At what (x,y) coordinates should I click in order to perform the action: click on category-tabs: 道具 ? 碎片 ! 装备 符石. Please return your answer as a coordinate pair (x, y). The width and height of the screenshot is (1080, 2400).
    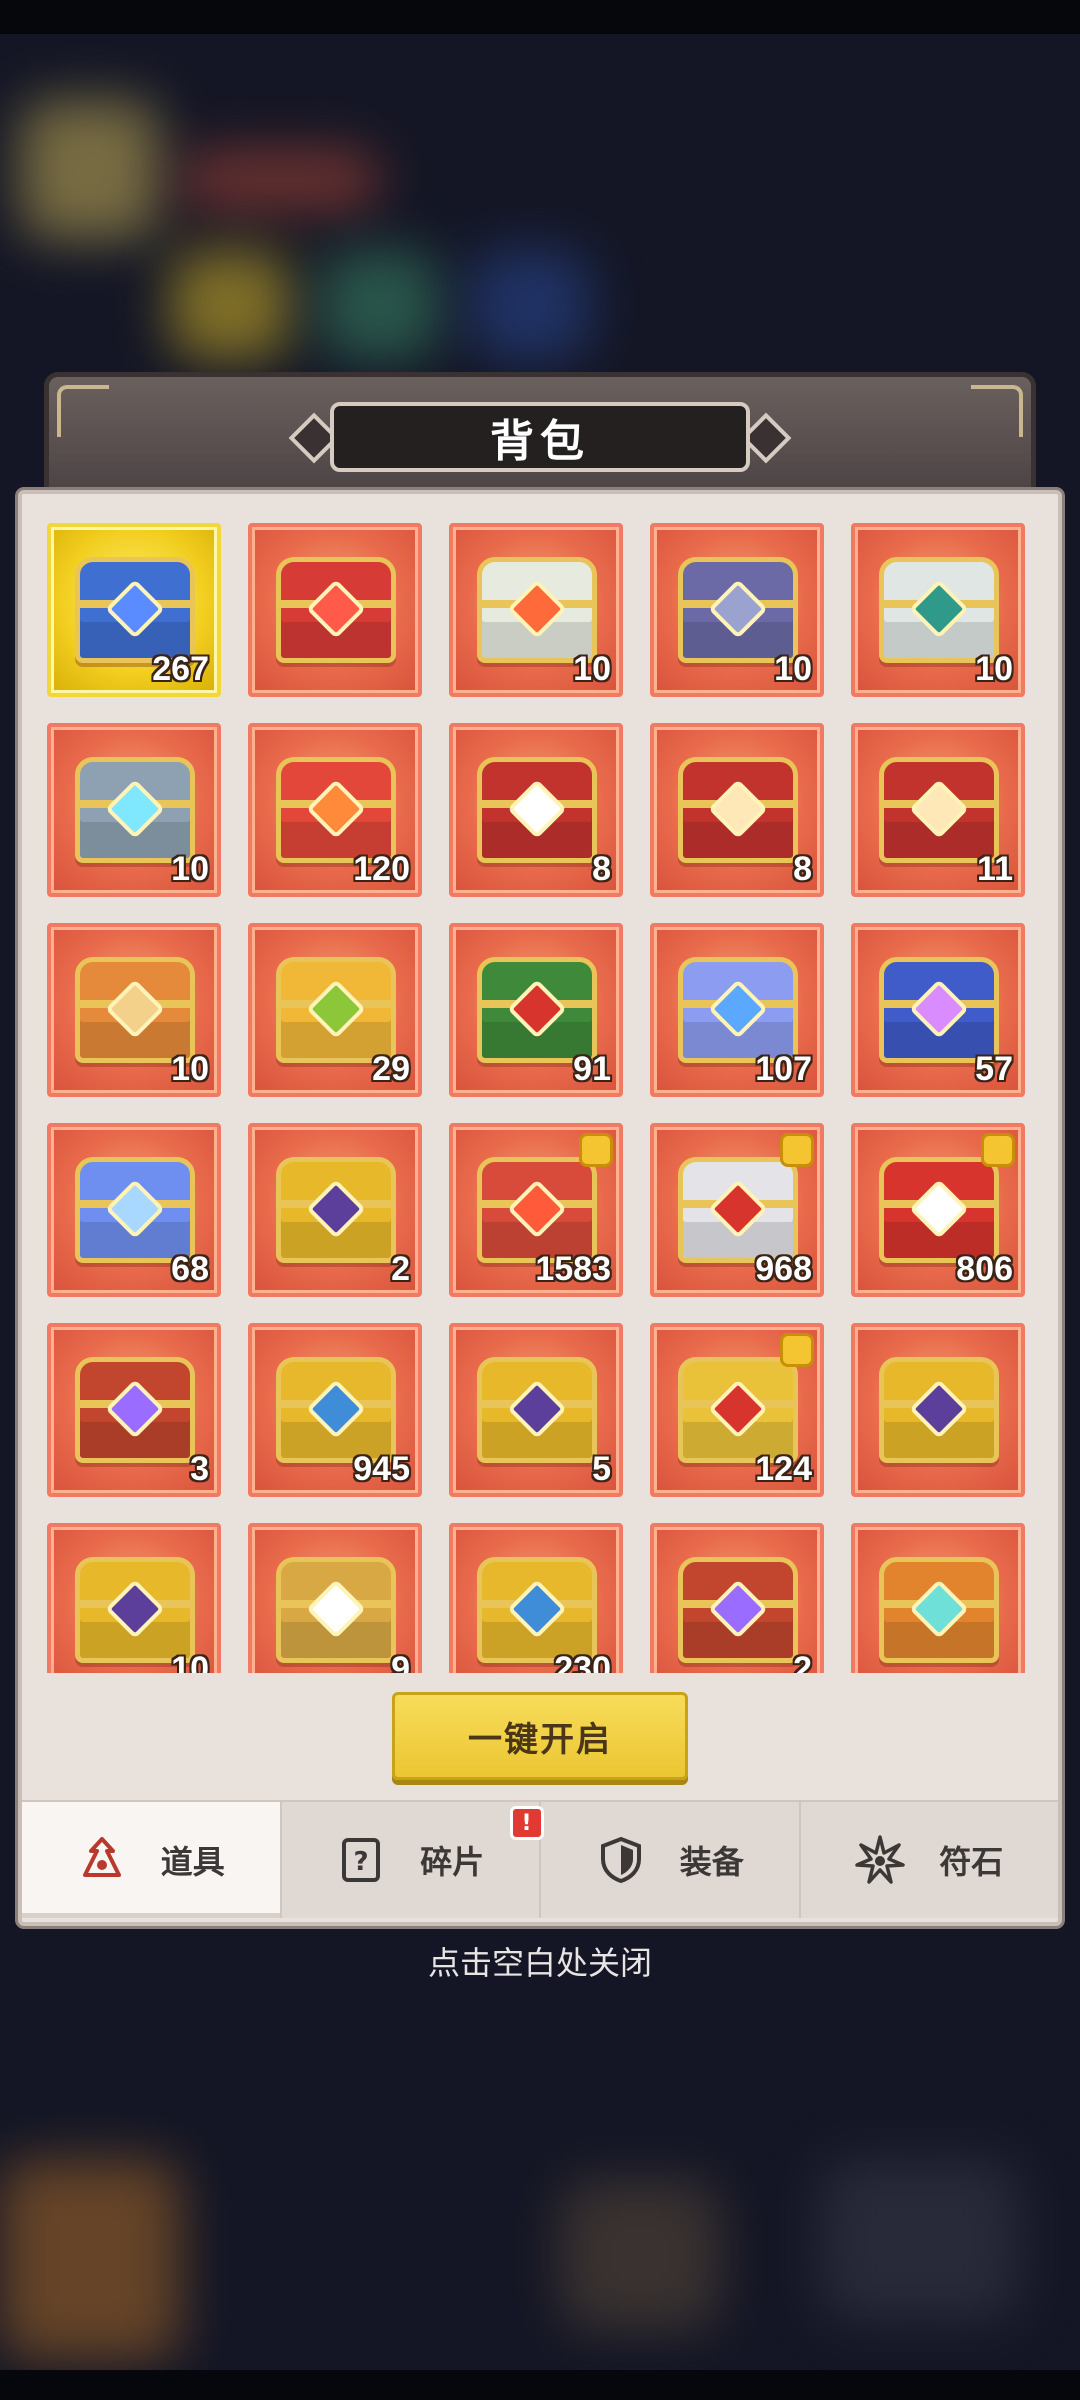
    Looking at the image, I should click on (540, 1859).